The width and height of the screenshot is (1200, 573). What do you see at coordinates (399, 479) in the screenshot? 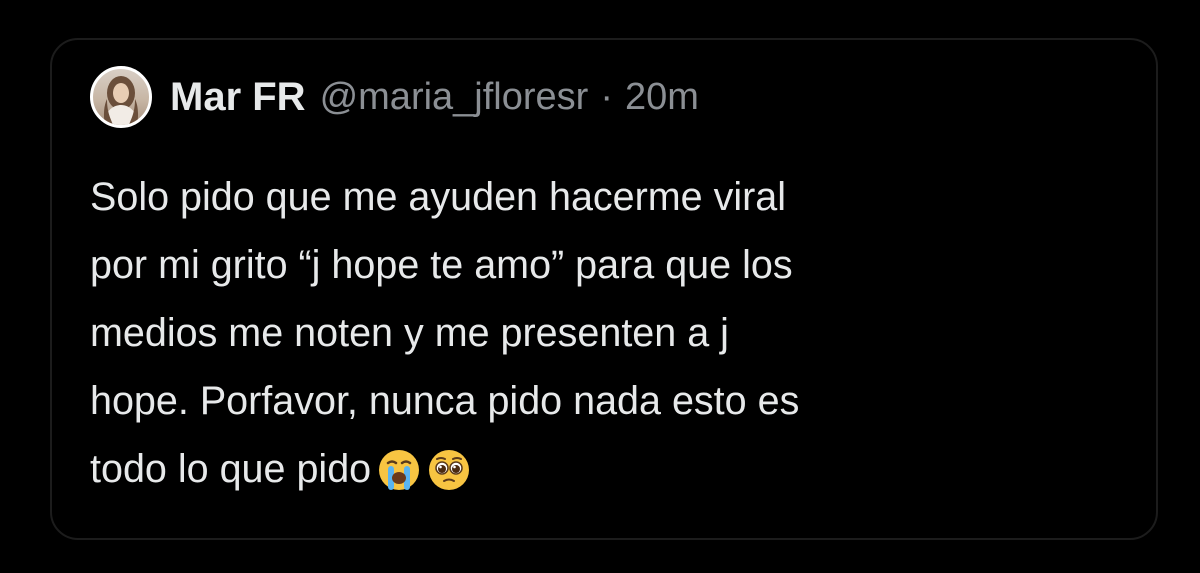
I see `loudly-crying-face-icon` at bounding box center [399, 479].